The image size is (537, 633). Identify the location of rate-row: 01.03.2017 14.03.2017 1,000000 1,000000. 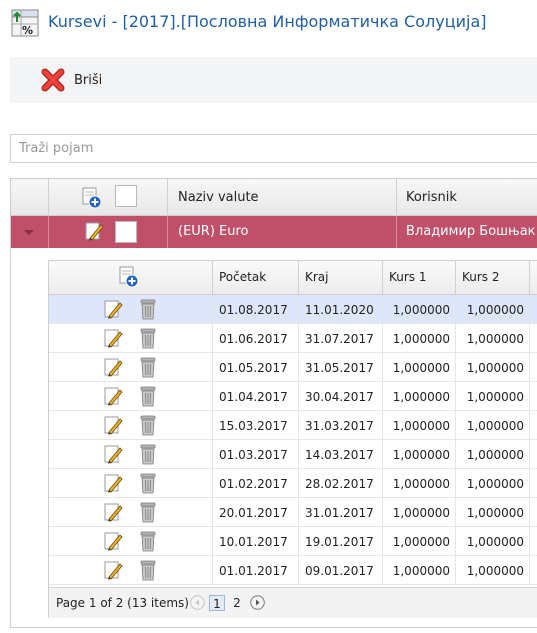
(293, 454).